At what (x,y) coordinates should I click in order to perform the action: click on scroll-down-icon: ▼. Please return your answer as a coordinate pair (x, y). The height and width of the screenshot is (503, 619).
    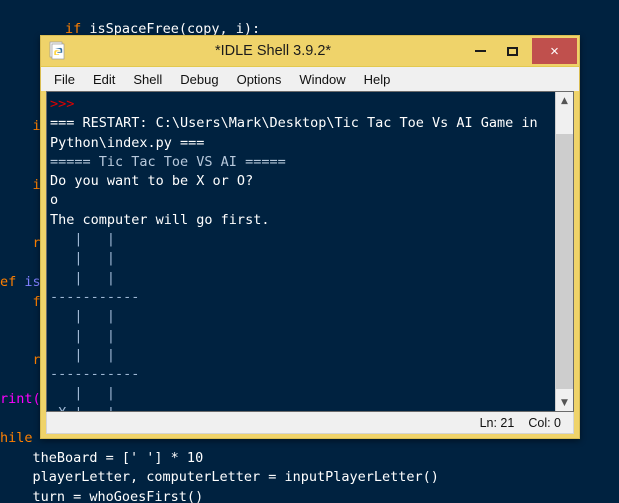
    Looking at the image, I should click on (564, 402).